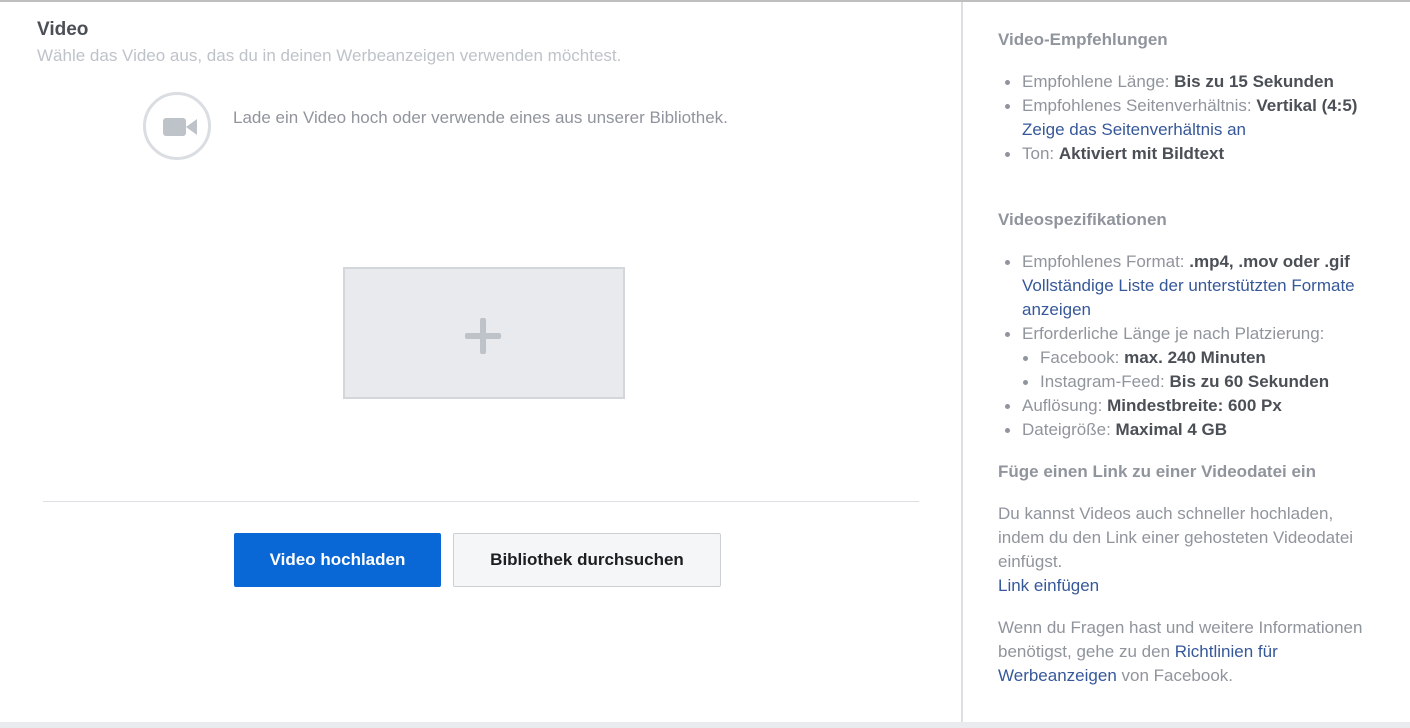  What do you see at coordinates (587, 560) in the screenshot?
I see `browse-library-button: Bibliothek durchsuchen` at bounding box center [587, 560].